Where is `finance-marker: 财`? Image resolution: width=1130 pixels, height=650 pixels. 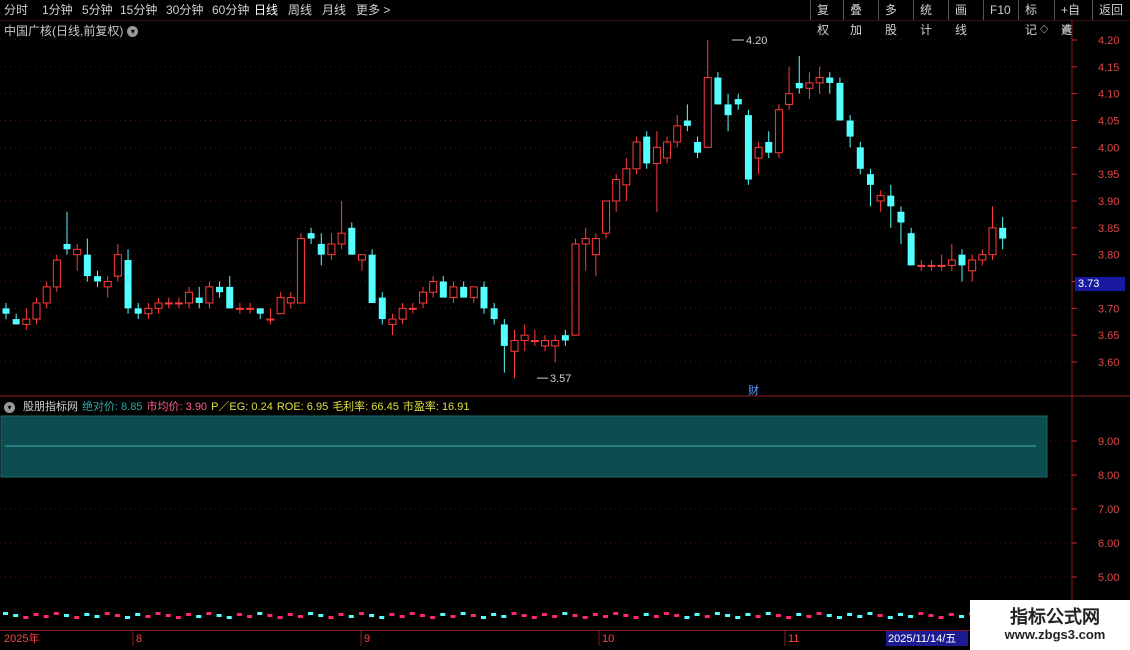
finance-marker: 财 is located at coordinates (753, 390).